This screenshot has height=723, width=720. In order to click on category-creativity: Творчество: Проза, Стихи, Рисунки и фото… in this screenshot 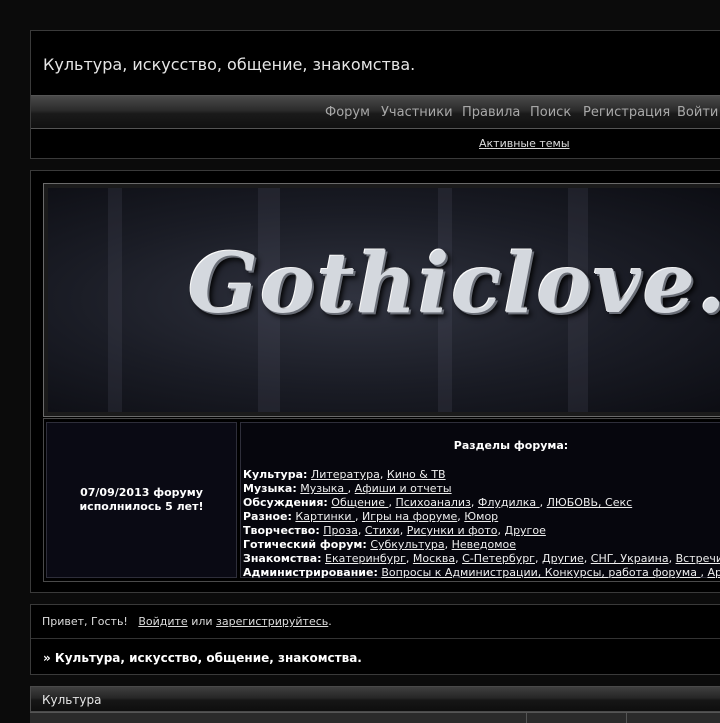, I will do `click(394, 530)`.